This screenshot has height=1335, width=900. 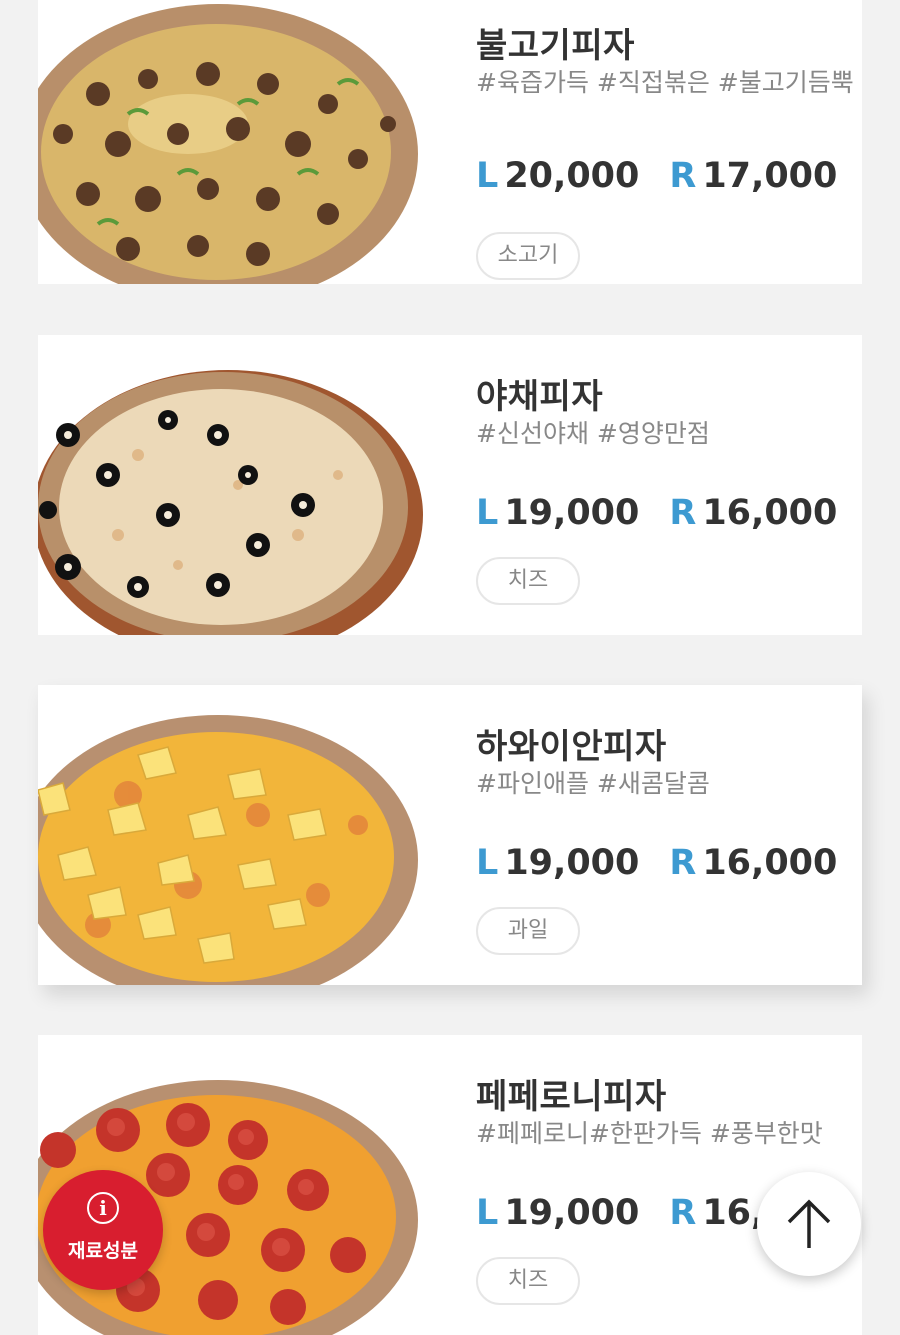 What do you see at coordinates (238, 142) in the screenshot?
I see `pizza-image-bulgogi` at bounding box center [238, 142].